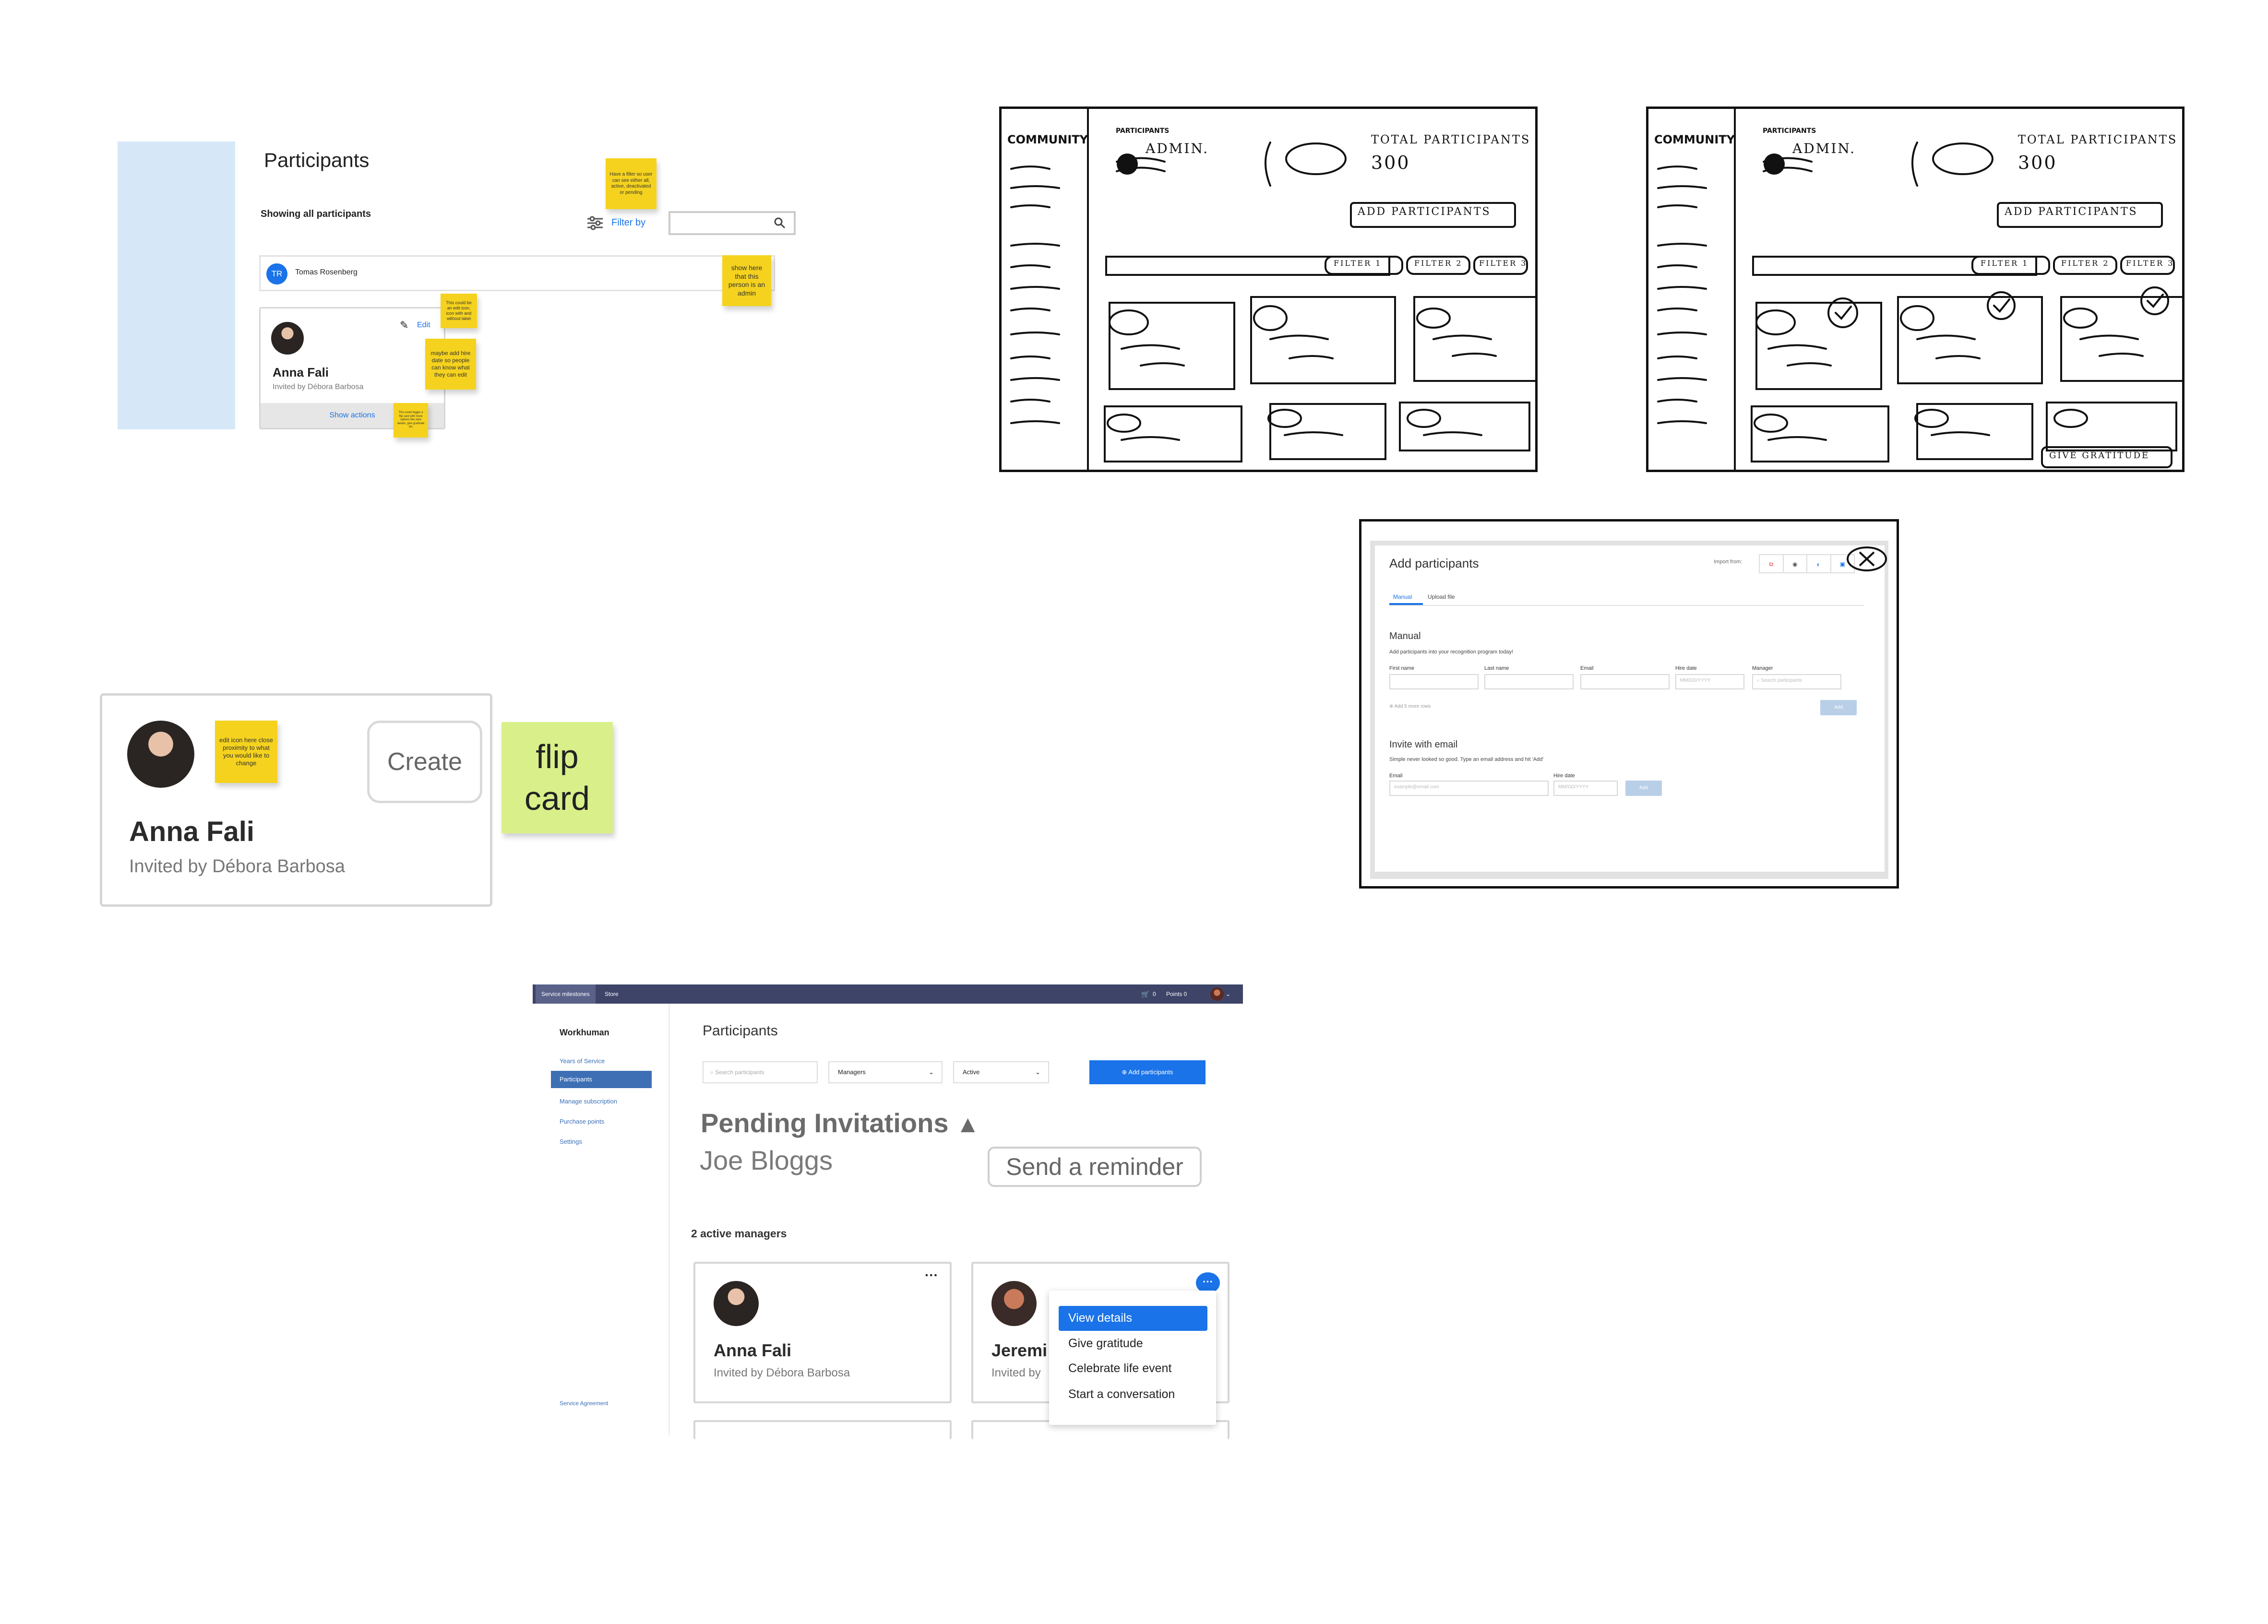 Image resolution: width=2268 pixels, height=1624 pixels. I want to click on sidebar-item-participants: Participants, so click(601, 1079).